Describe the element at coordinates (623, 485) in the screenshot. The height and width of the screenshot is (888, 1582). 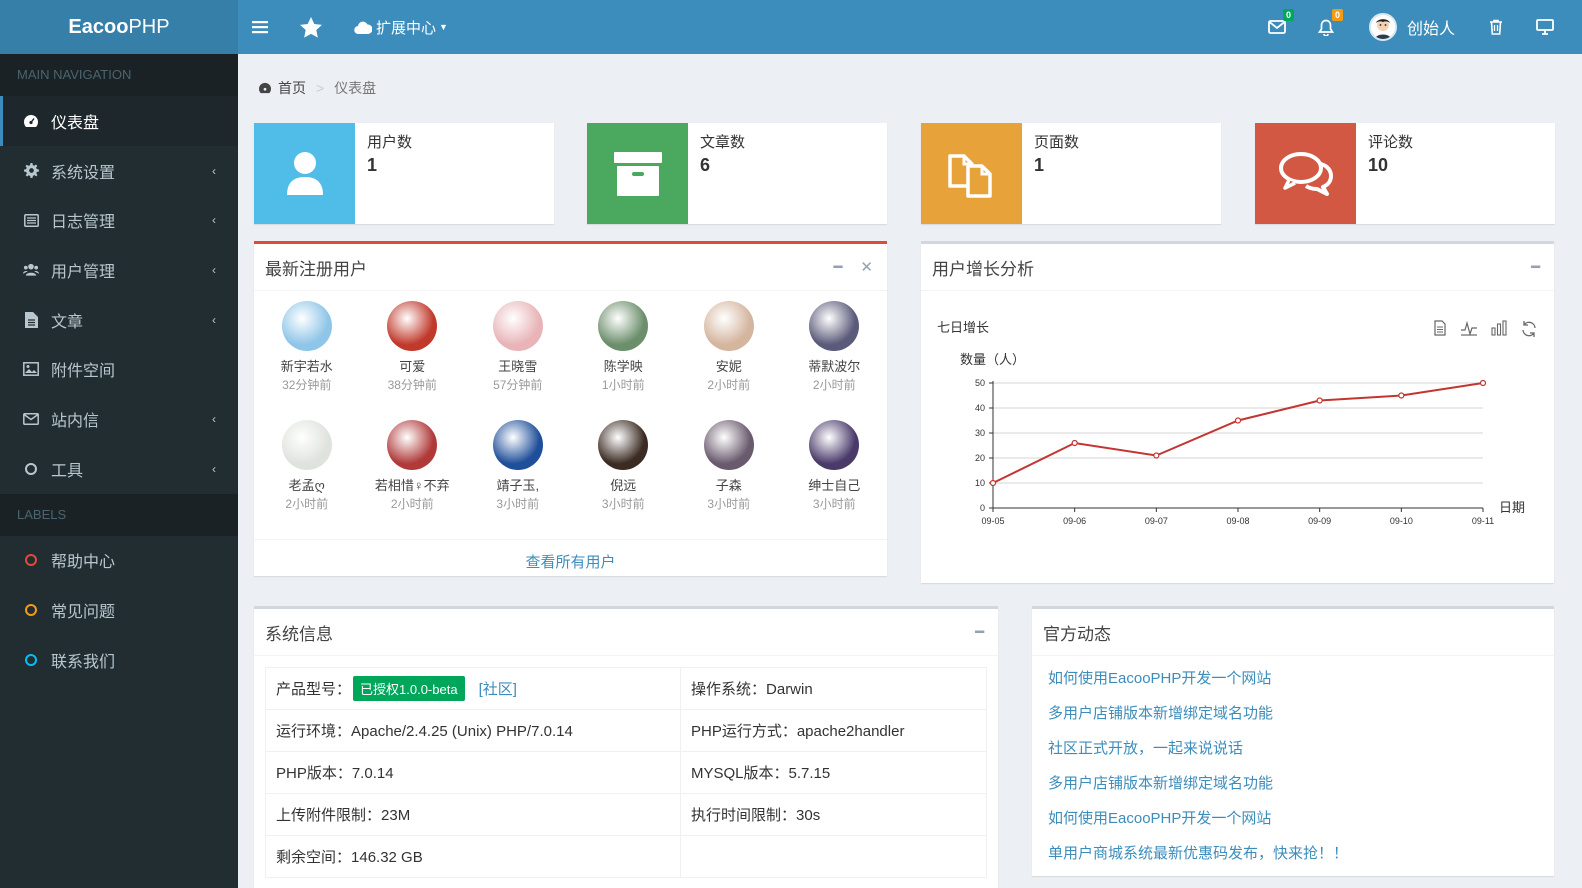
I see `user-name: 倪远` at that location.